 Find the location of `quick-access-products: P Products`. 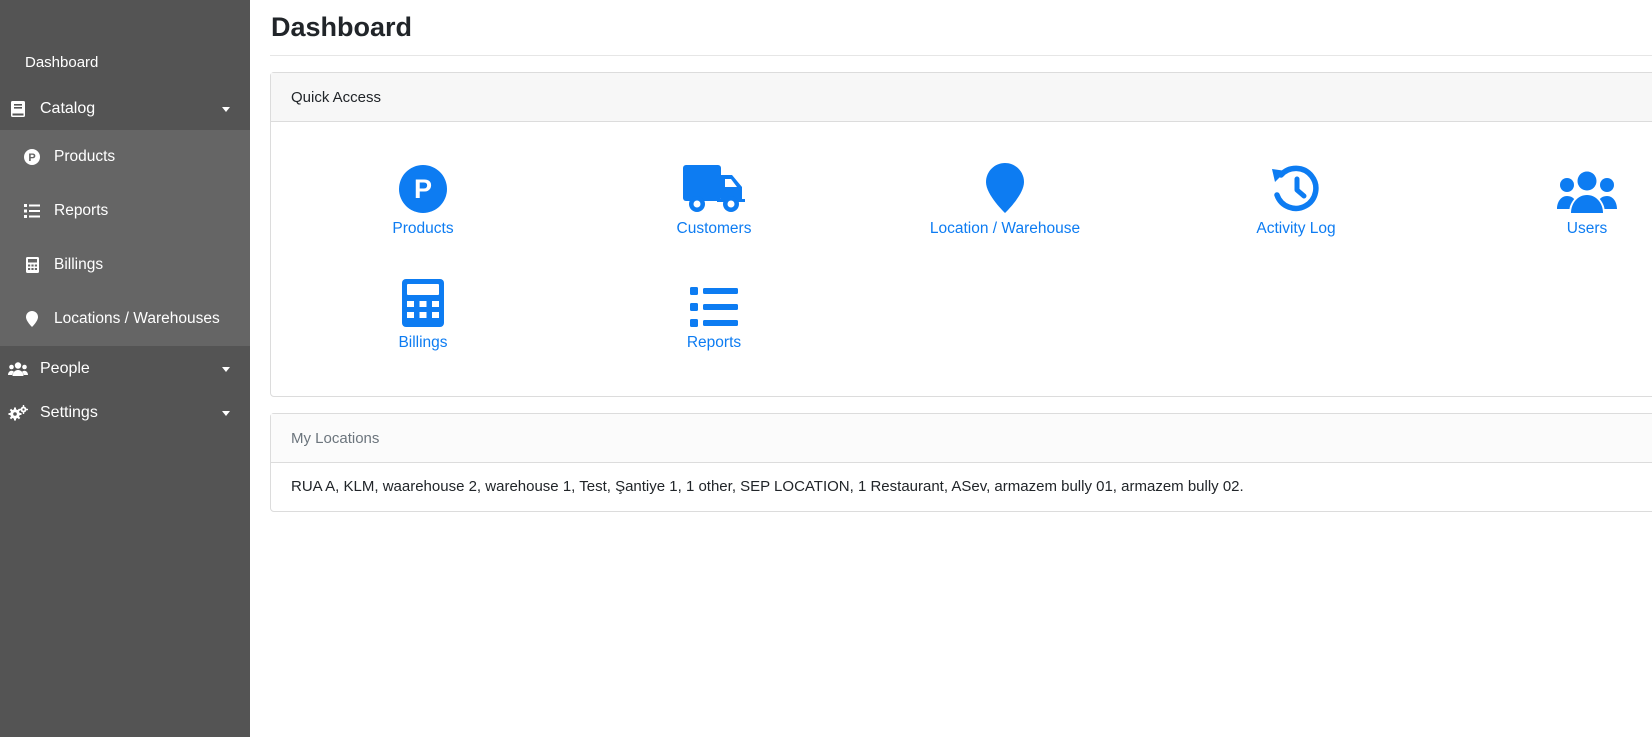

quick-access-products: P Products is located at coordinates (423, 199).